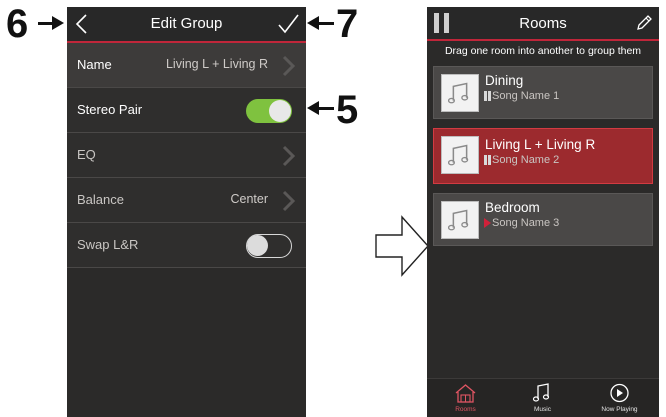 This screenshot has height=417, width=666. I want to click on song-name: Song Name 2, so click(526, 160).